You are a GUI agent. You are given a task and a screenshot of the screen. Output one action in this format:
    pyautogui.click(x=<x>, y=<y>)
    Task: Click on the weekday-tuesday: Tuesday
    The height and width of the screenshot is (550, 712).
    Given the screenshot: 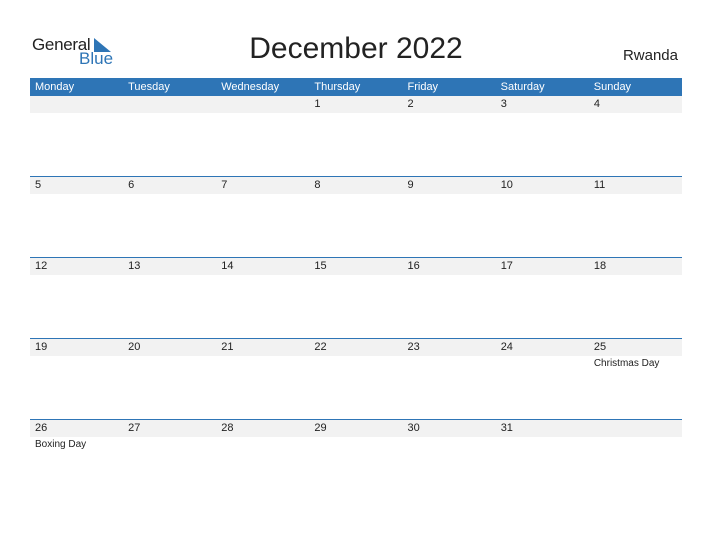 What is the action you would take?
    pyautogui.click(x=149, y=87)
    